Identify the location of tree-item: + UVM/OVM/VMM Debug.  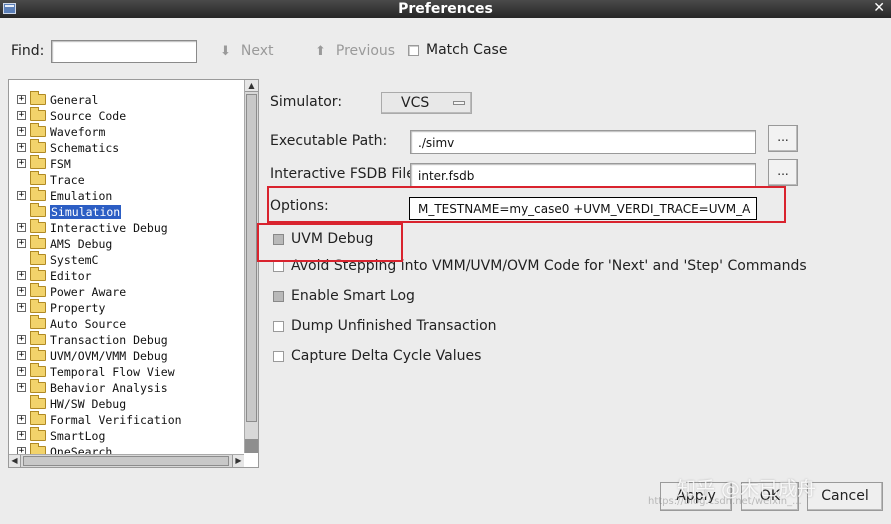
(126, 355).